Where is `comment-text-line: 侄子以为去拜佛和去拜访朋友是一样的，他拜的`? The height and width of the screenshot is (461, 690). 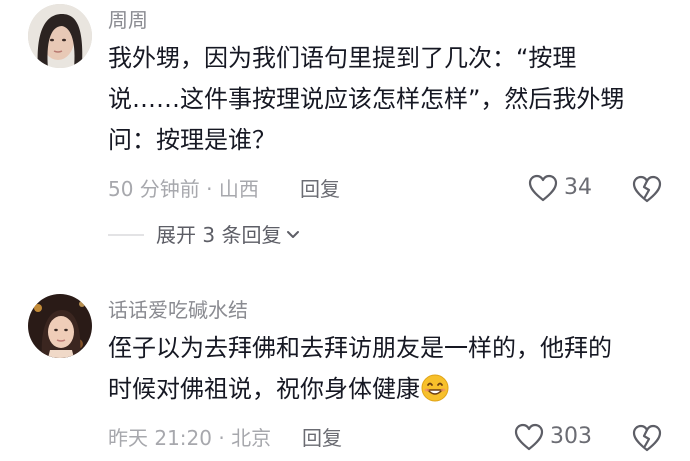
comment-text-line: 侄子以为去拜佛和去拜访朋友是一样的，他拜的 is located at coordinates (360, 348).